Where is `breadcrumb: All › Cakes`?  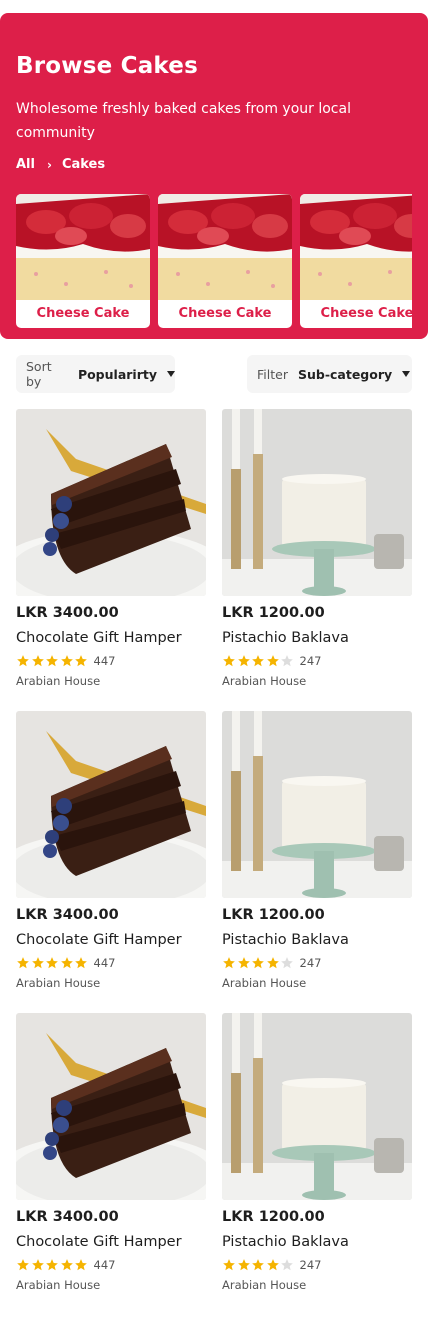
breadcrumb: All › Cakes is located at coordinates (60, 164).